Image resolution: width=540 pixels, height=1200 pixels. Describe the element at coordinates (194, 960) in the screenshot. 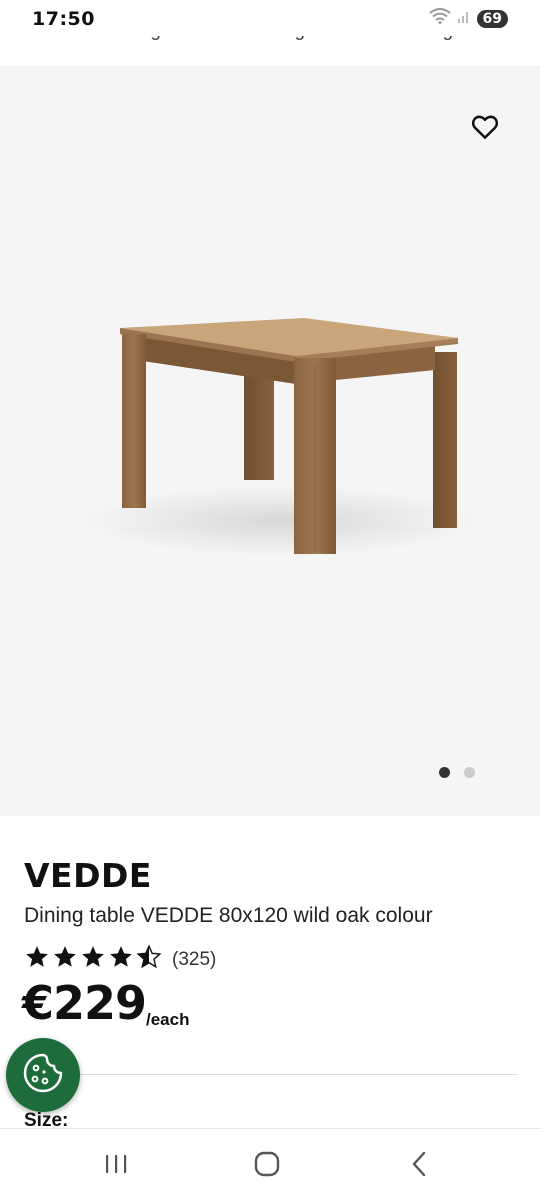

I see `rating-count: (325)` at that location.